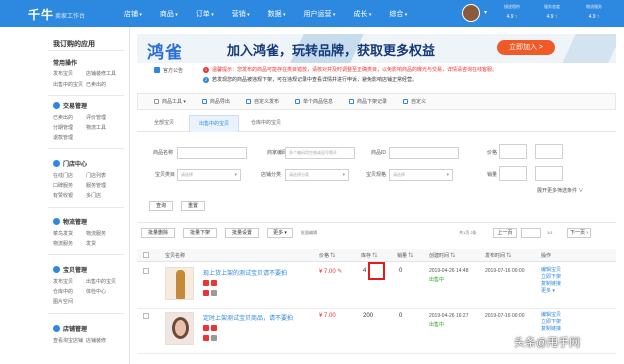 The width and height of the screenshot is (624, 364). What do you see at coordinates (69, 340) in the screenshot?
I see `sidebar-link: 查看淘宝店铺` at bounding box center [69, 340].